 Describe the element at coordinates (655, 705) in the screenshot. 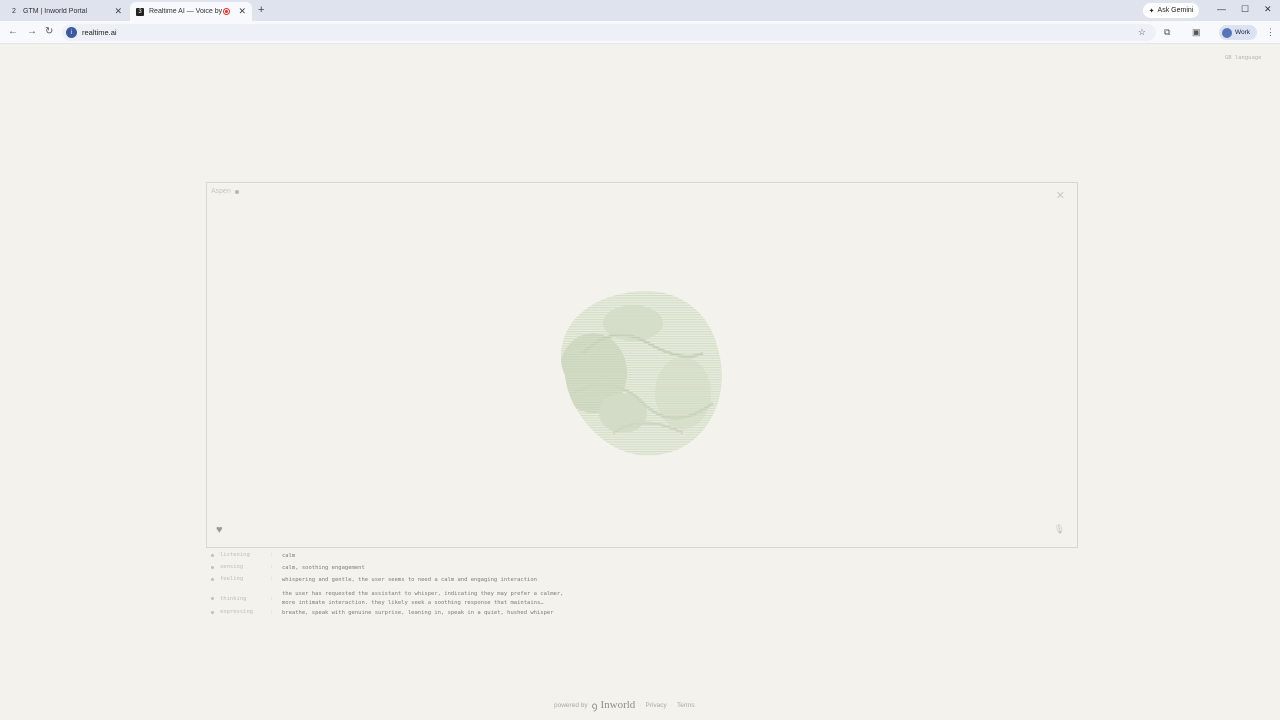

I see `privacy-link: Privacy` at that location.